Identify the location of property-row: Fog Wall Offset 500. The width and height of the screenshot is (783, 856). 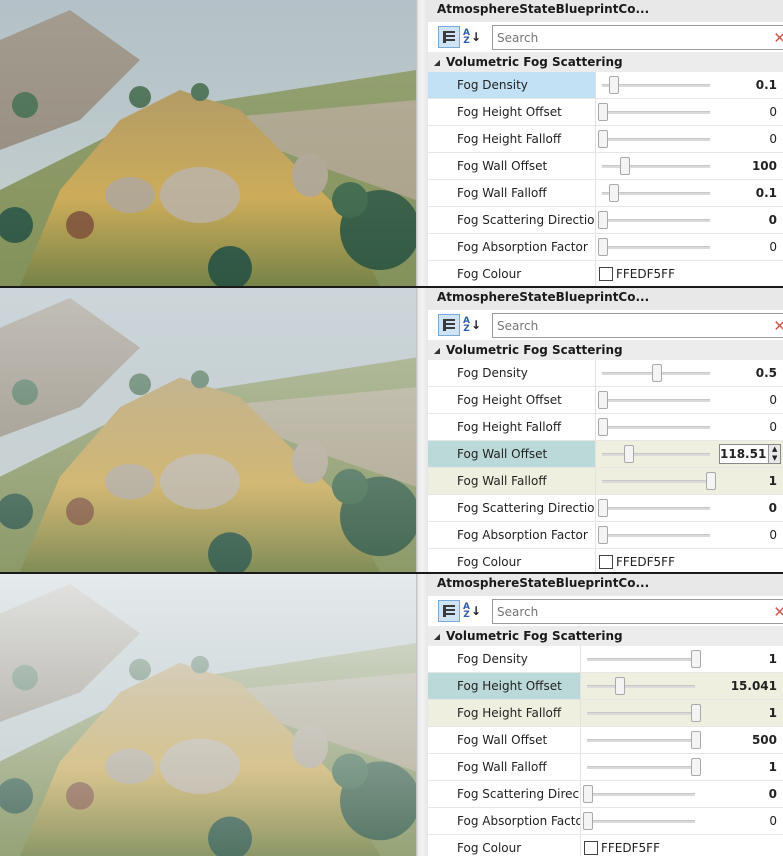
(605, 740).